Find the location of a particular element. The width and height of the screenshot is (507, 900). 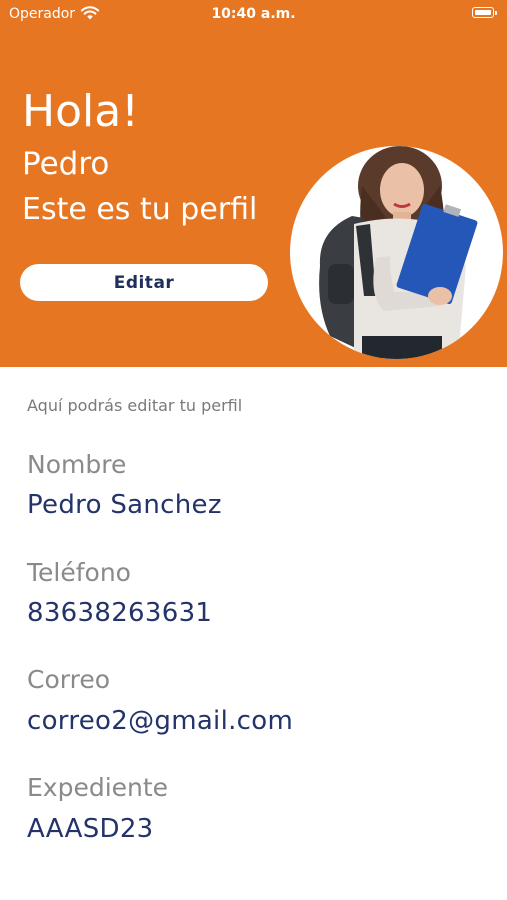

field-label-telefono: Teléfono is located at coordinates (79, 572).